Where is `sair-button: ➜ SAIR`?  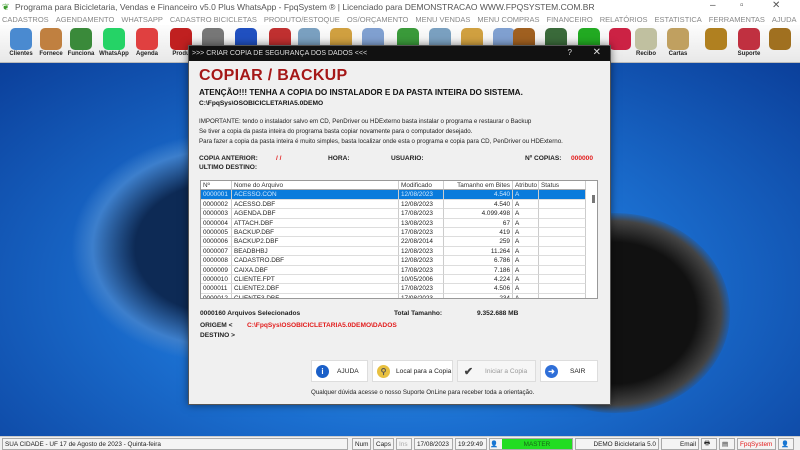
sair-button: ➜ SAIR is located at coordinates (569, 371).